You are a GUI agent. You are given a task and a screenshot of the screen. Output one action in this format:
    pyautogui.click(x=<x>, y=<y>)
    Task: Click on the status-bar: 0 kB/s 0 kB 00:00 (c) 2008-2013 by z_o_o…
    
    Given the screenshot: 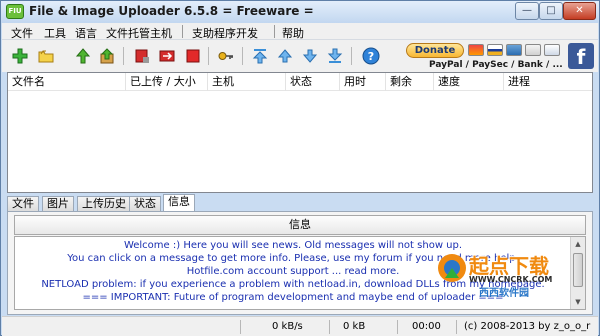 What is the action you would take?
    pyautogui.click(x=300, y=326)
    